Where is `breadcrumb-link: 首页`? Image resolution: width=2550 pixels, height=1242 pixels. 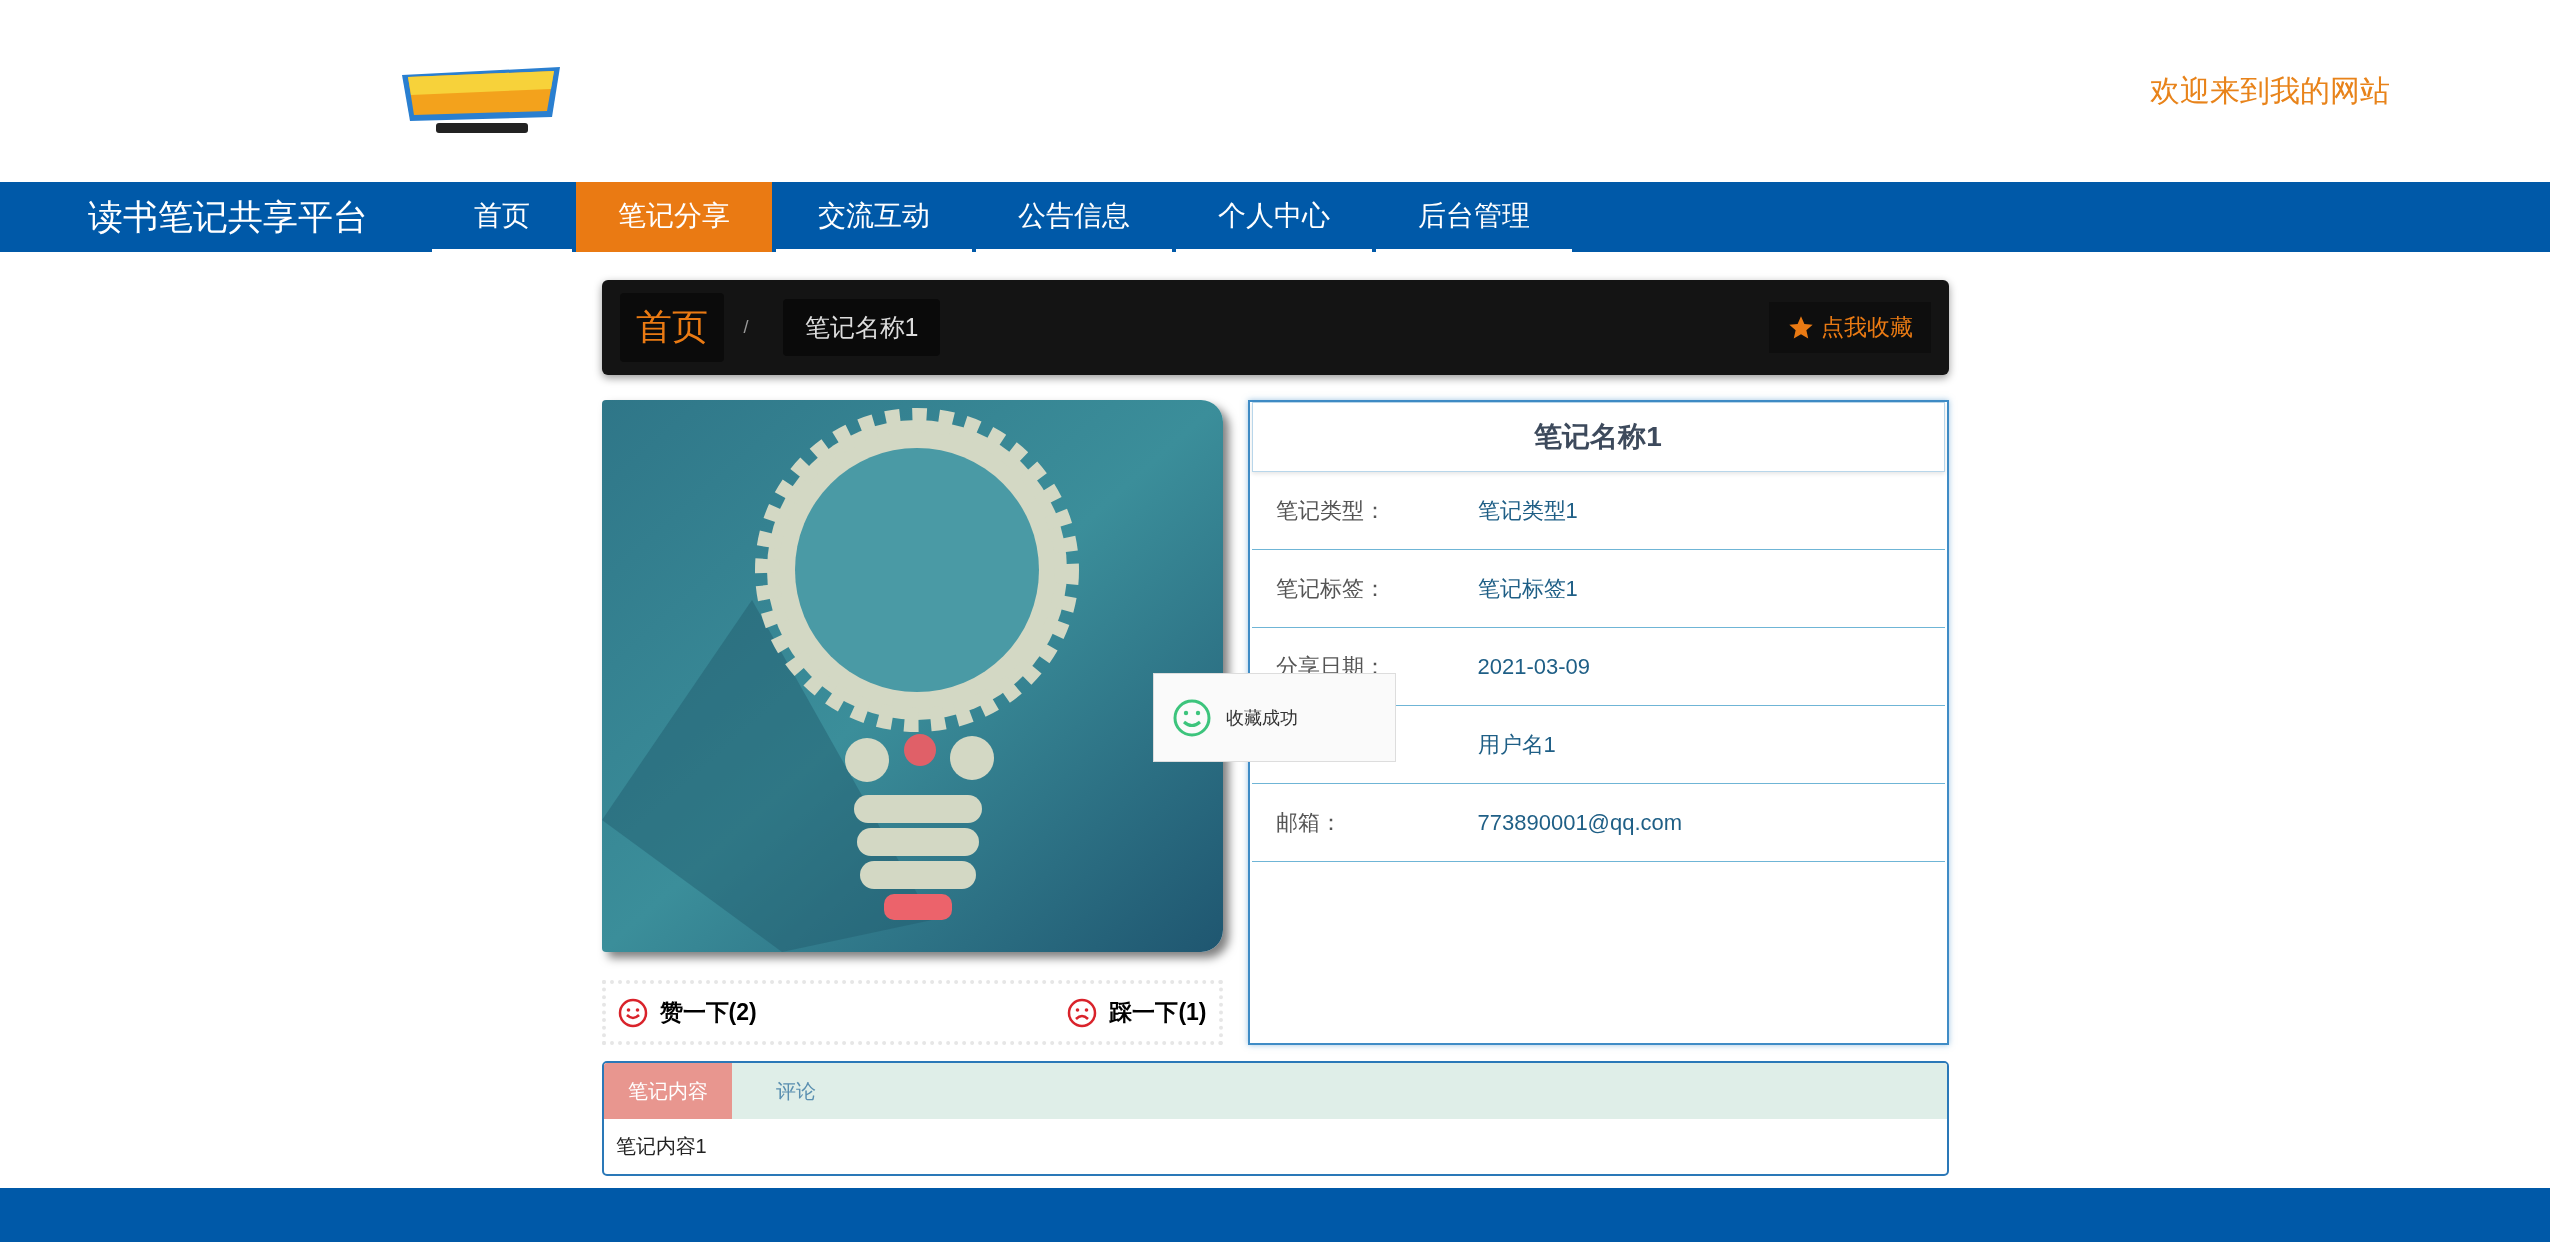 breadcrumb-link: 首页 is located at coordinates (671, 327).